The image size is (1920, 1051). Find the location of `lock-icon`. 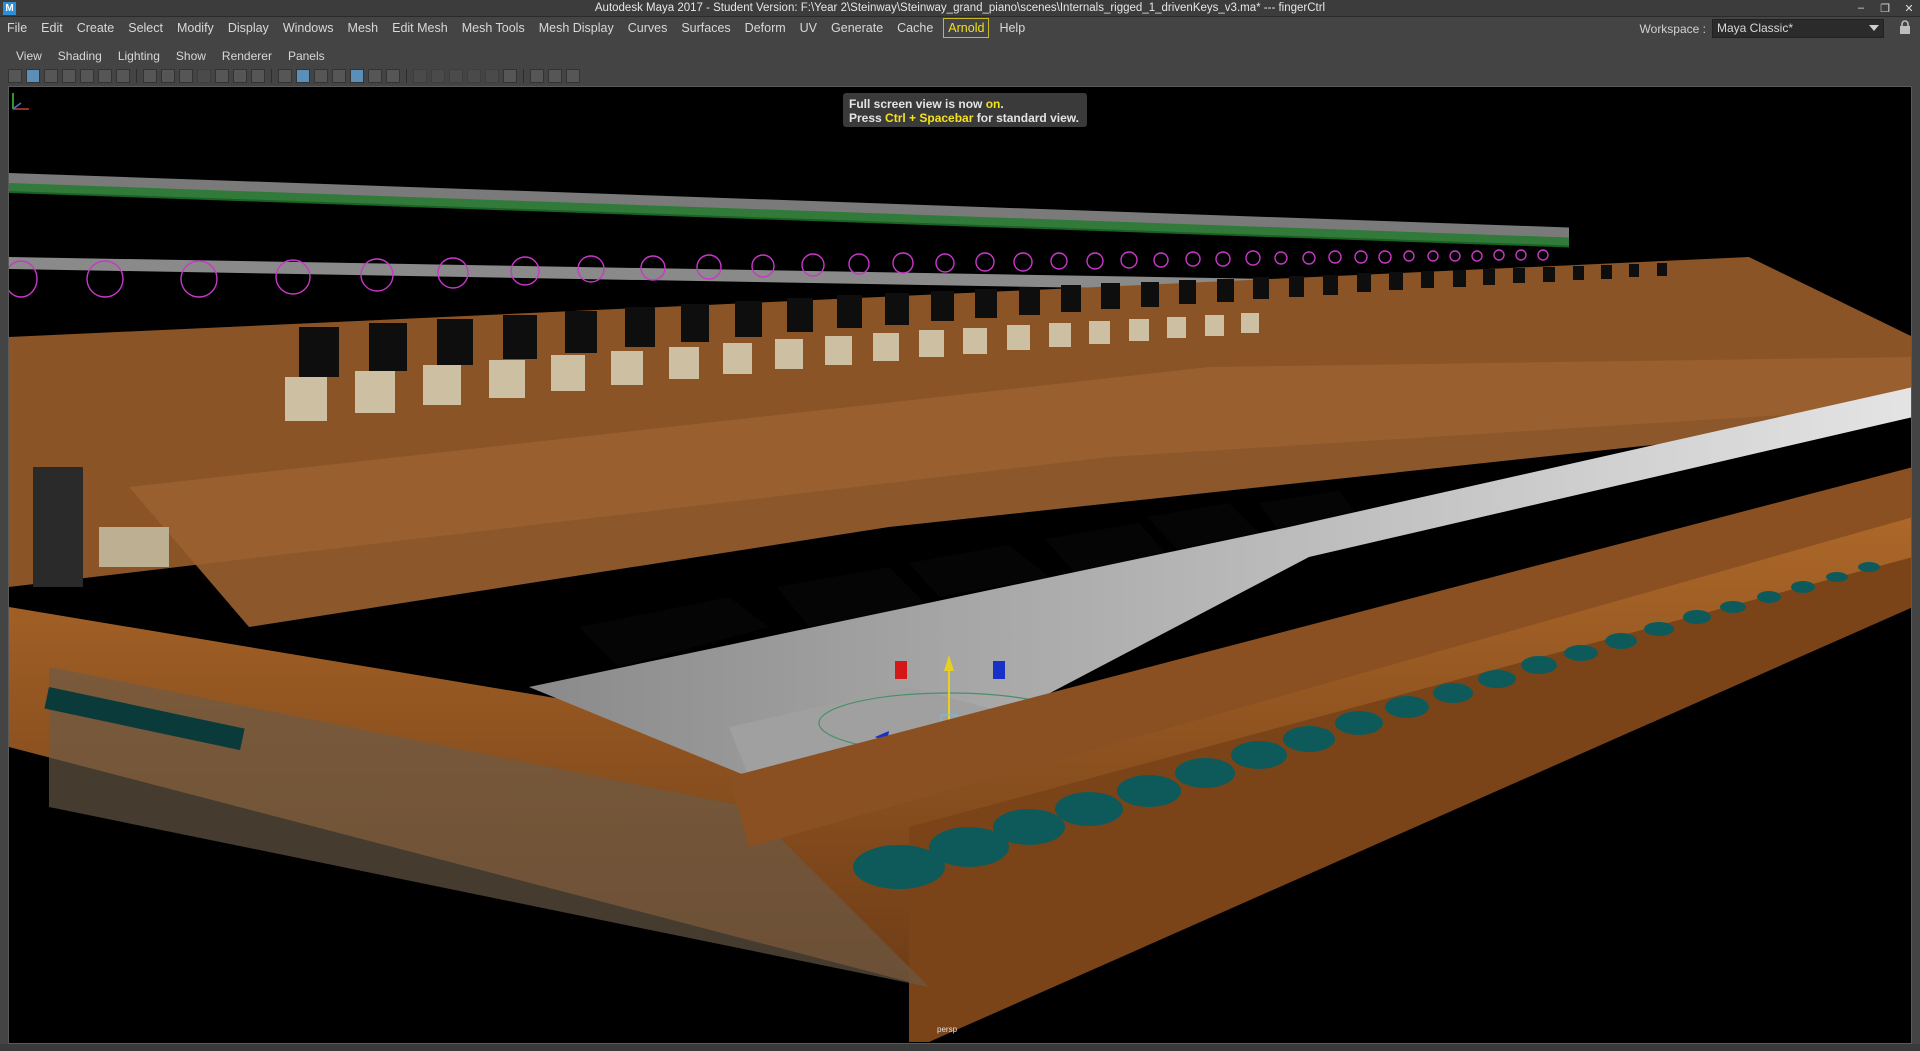

lock-icon is located at coordinates (1905, 27).